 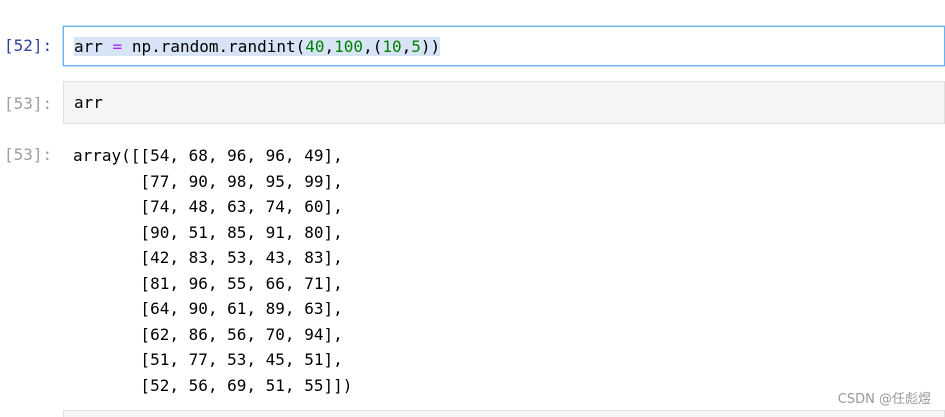 I want to click on watermark: CSDN @任彪煜, so click(x=884, y=399).